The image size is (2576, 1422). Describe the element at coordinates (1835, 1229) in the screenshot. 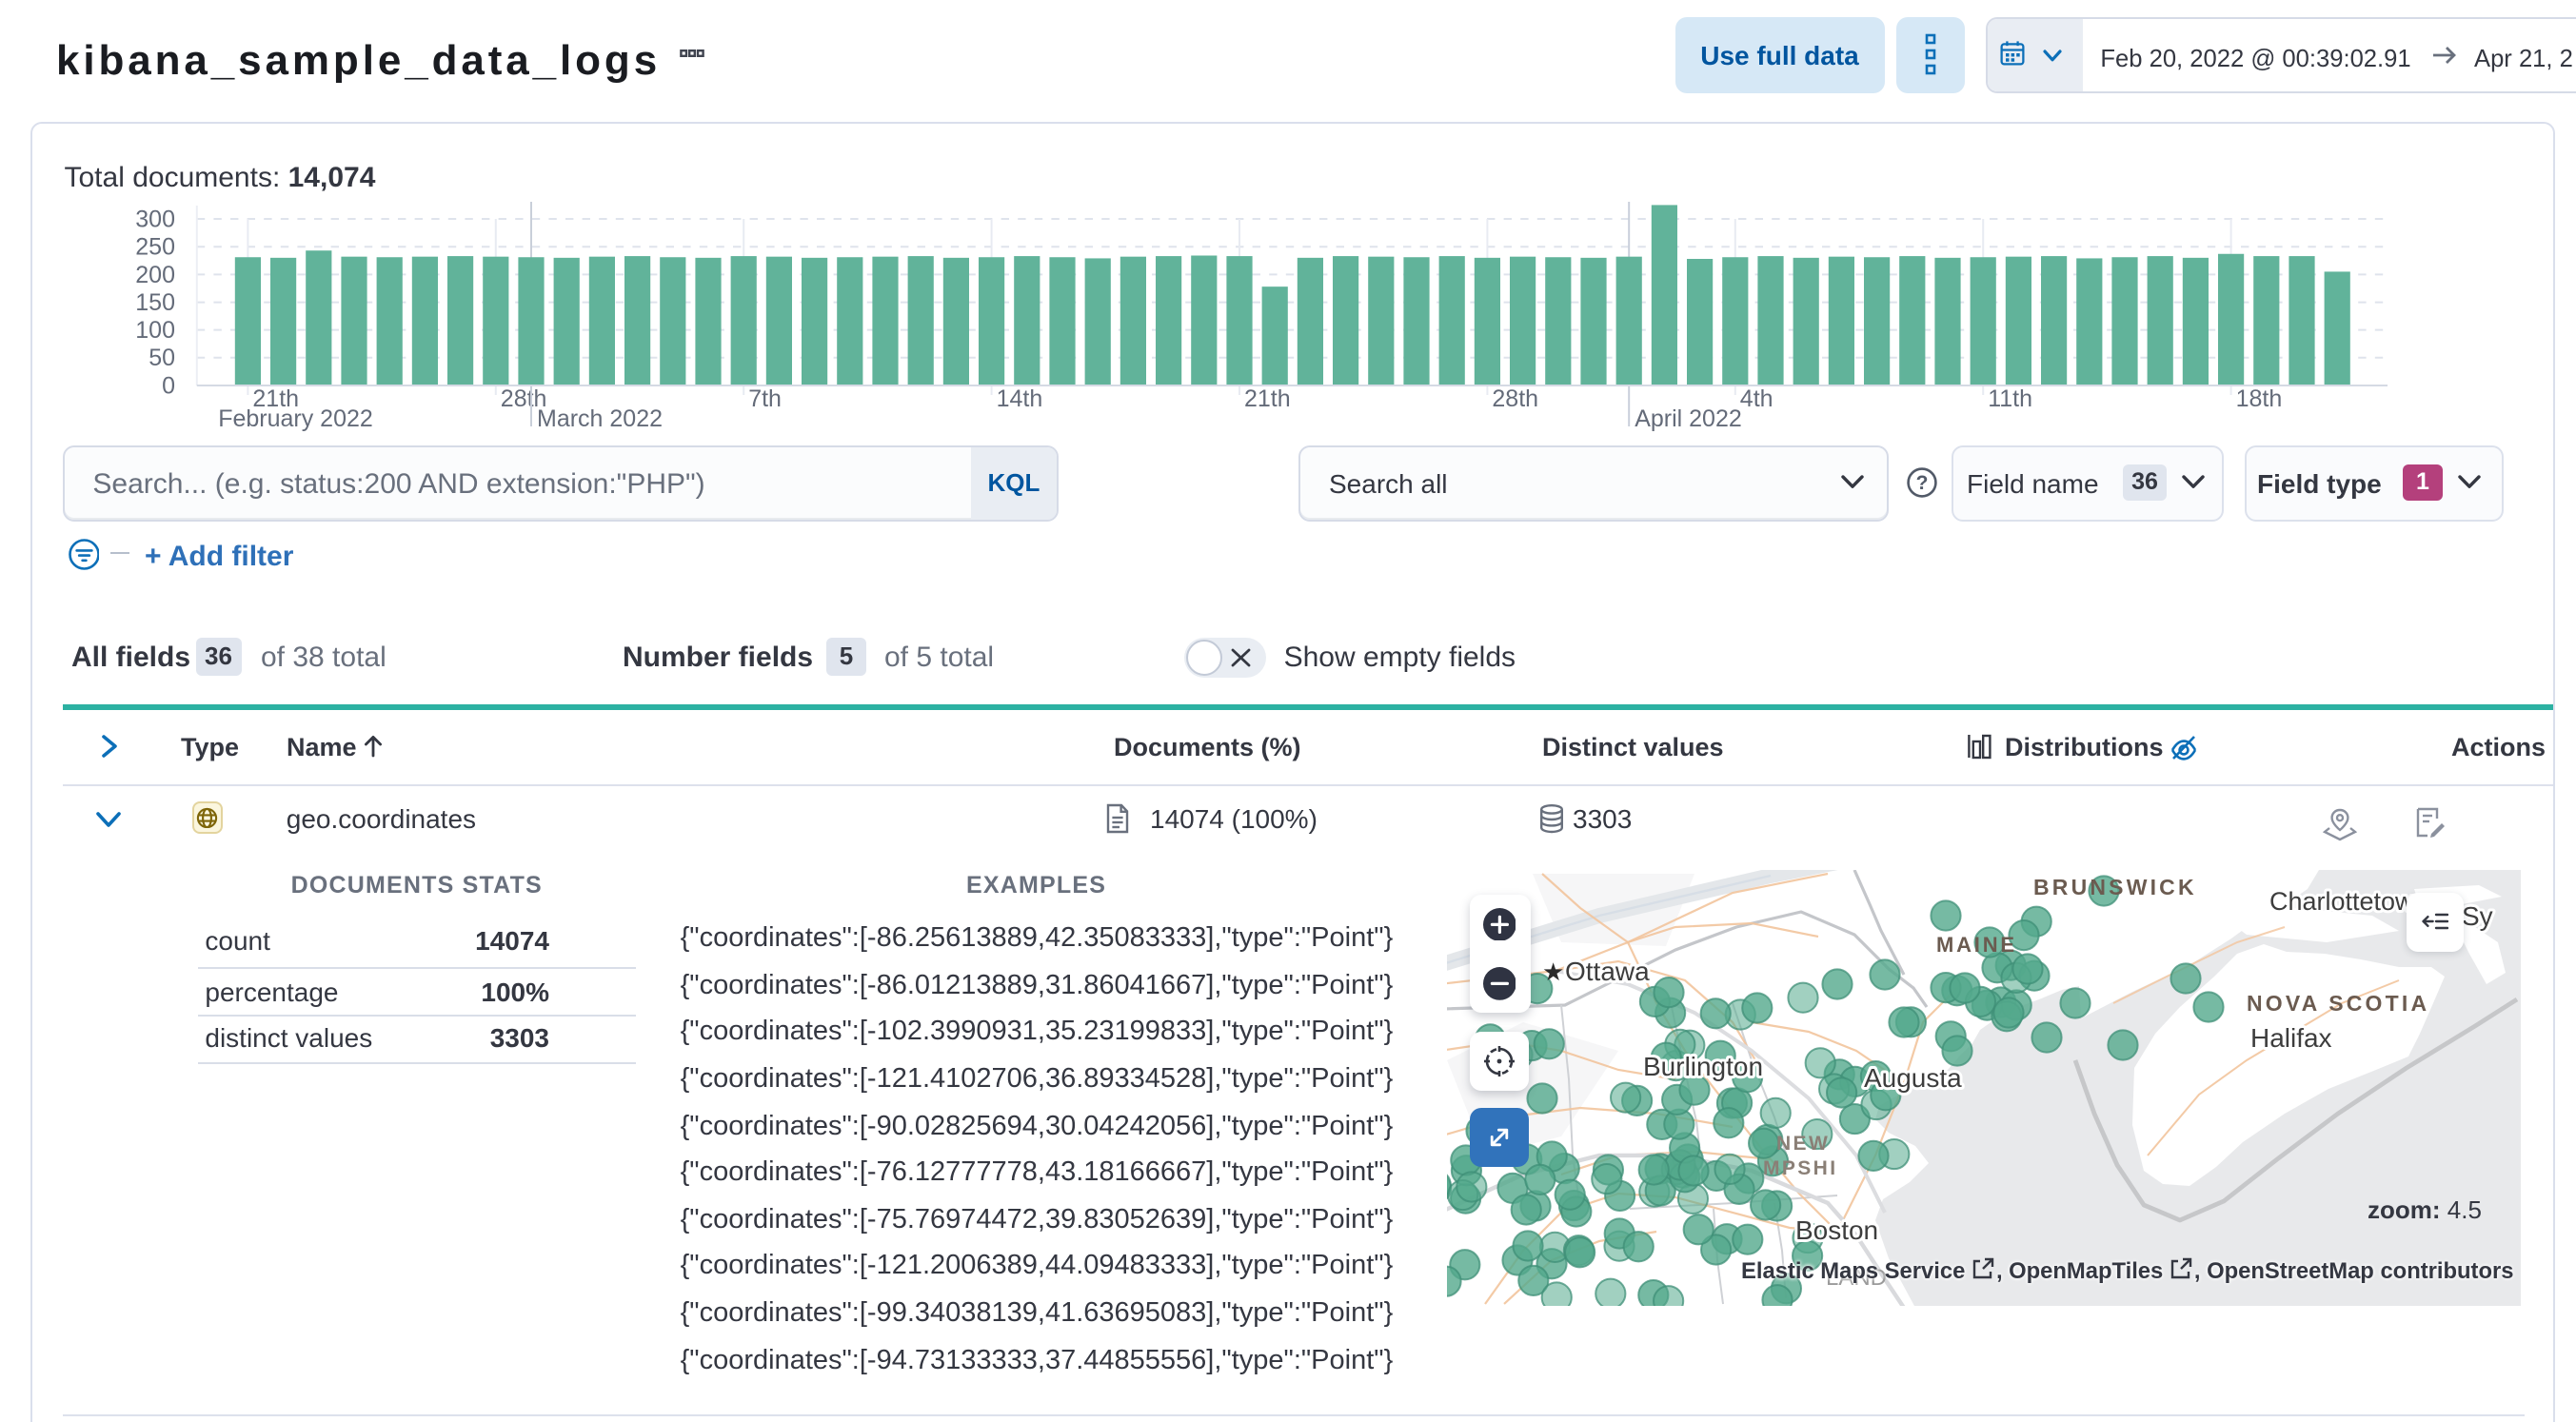

I see `svg-text: Boston` at that location.